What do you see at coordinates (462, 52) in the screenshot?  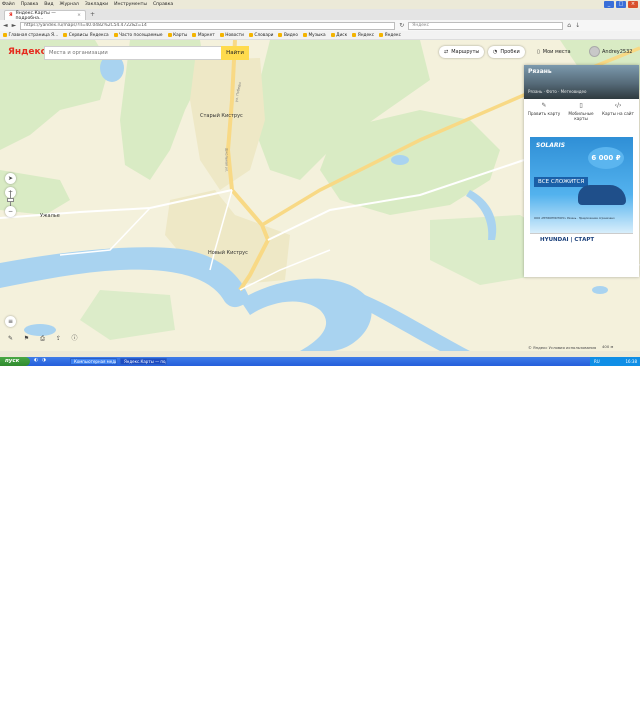 I see `routes-button: ⇄ Маршруты` at bounding box center [462, 52].